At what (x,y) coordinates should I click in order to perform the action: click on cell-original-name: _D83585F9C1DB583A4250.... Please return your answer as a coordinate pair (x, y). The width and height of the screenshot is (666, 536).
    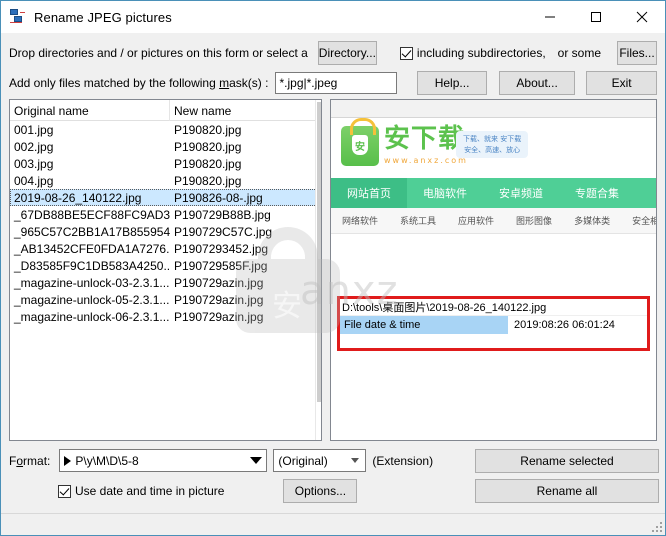
    Looking at the image, I should click on (92, 265).